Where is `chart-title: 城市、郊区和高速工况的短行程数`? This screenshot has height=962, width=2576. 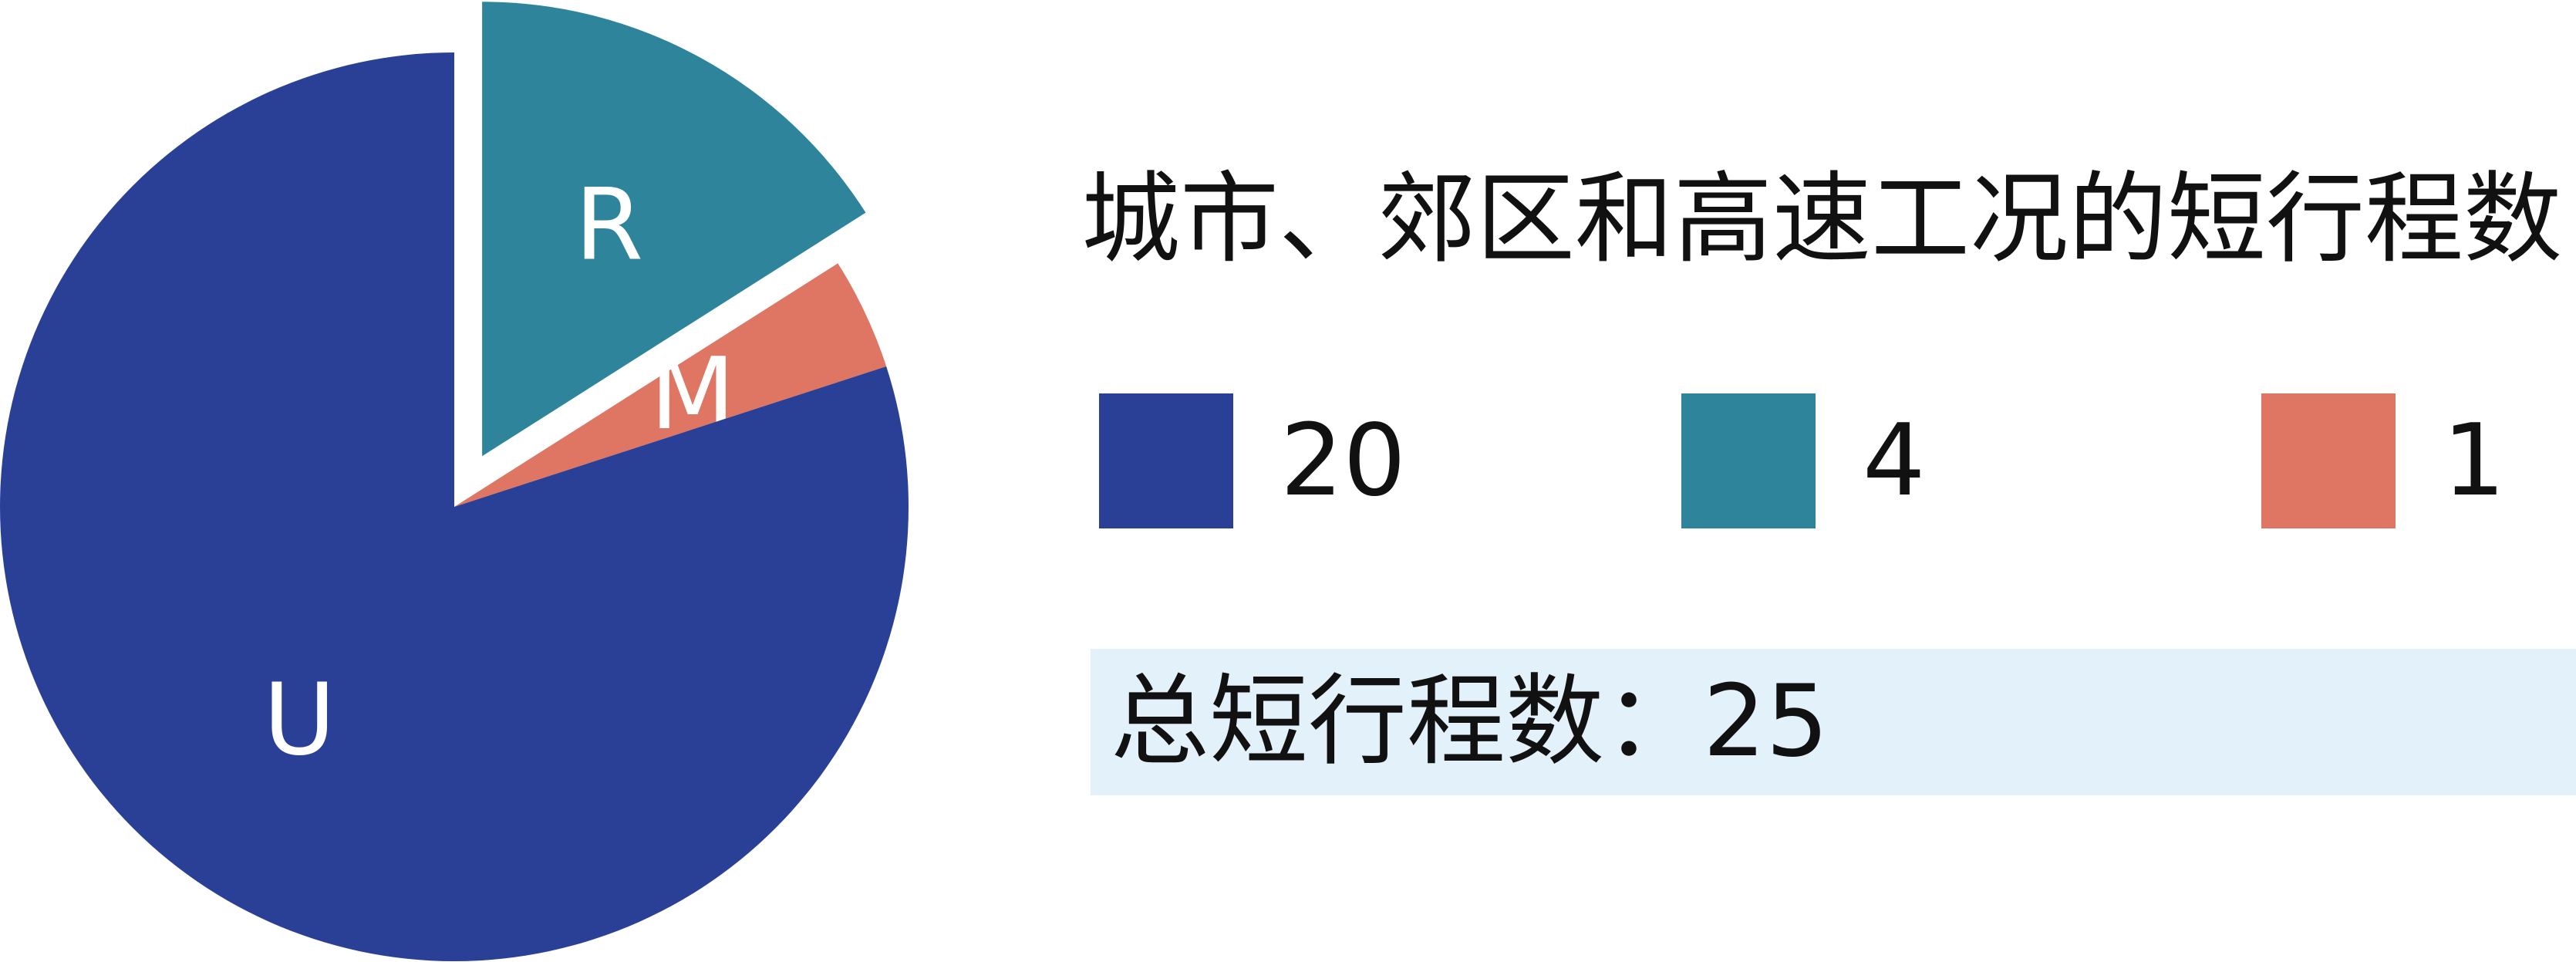
chart-title: 城市、郊区和高速工况的短行程数 is located at coordinates (1822, 220).